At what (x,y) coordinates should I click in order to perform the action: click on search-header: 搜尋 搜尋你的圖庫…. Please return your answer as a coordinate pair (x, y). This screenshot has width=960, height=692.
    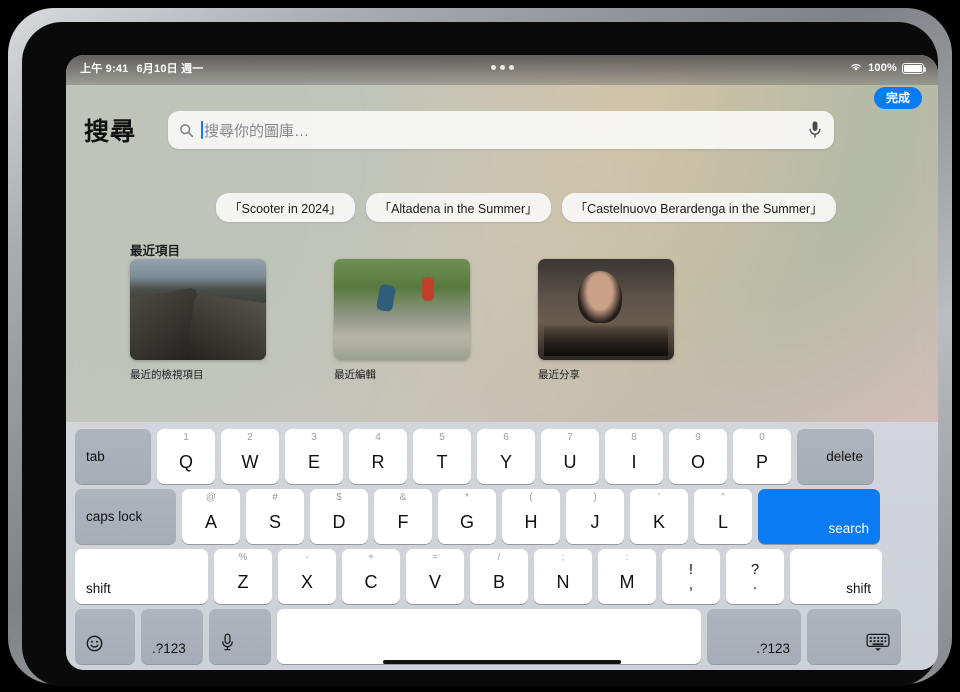
    Looking at the image, I should click on (502, 130).